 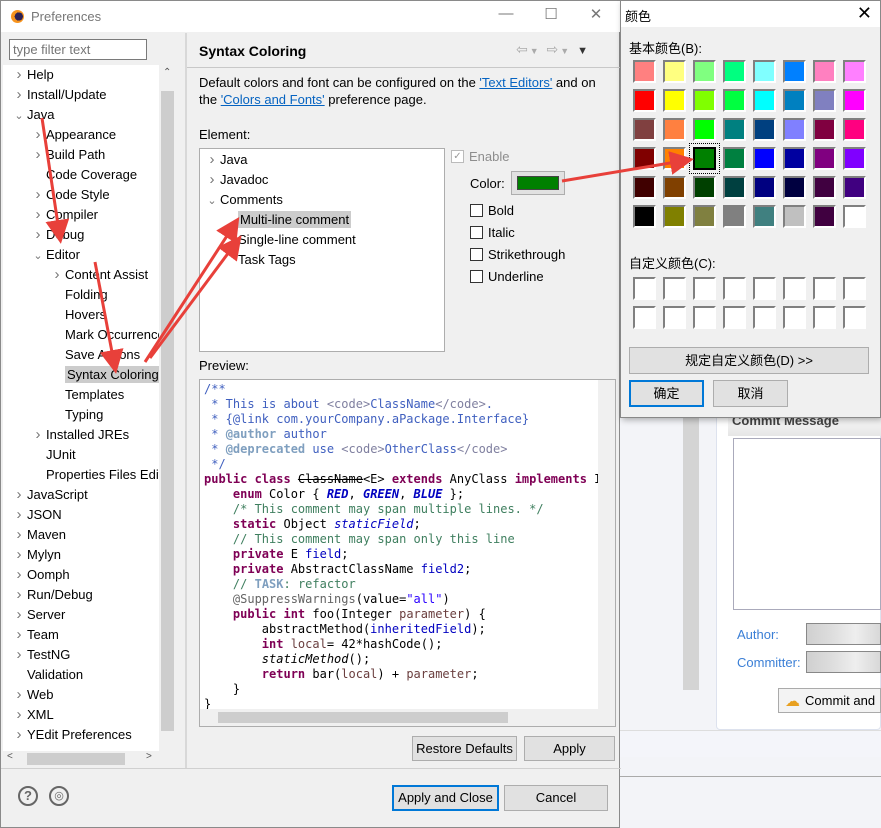 What do you see at coordinates (64, 215) in the screenshot?
I see `tree-item: › Compiler` at bounding box center [64, 215].